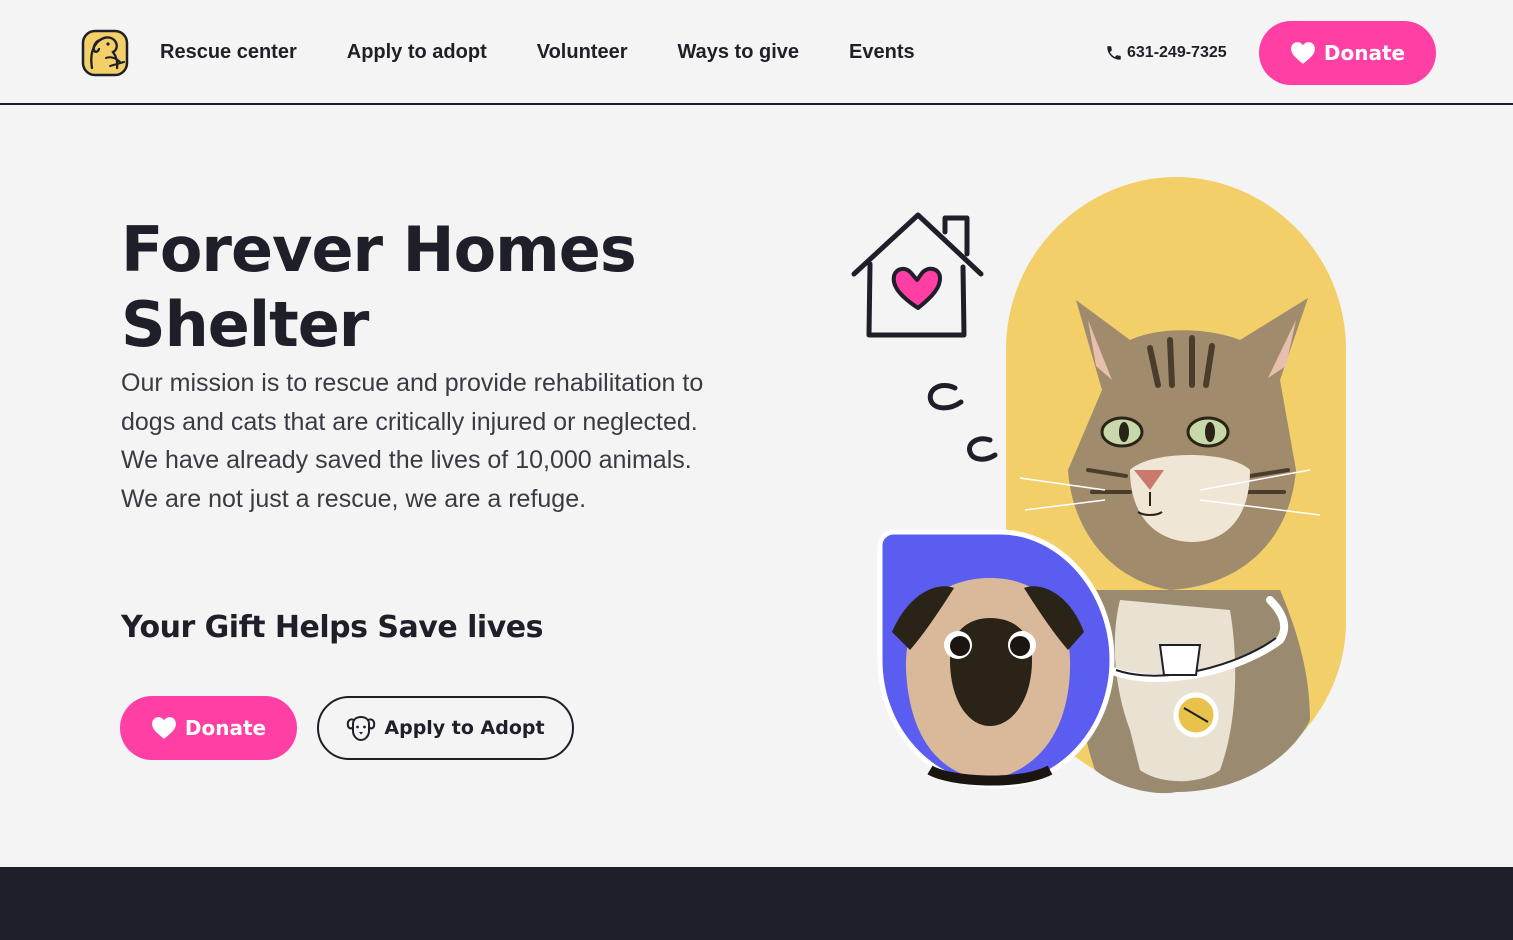 This screenshot has width=1513, height=940. Describe the element at coordinates (1177, 52) in the screenshot. I see `phone-number: 631-249-7325` at that location.